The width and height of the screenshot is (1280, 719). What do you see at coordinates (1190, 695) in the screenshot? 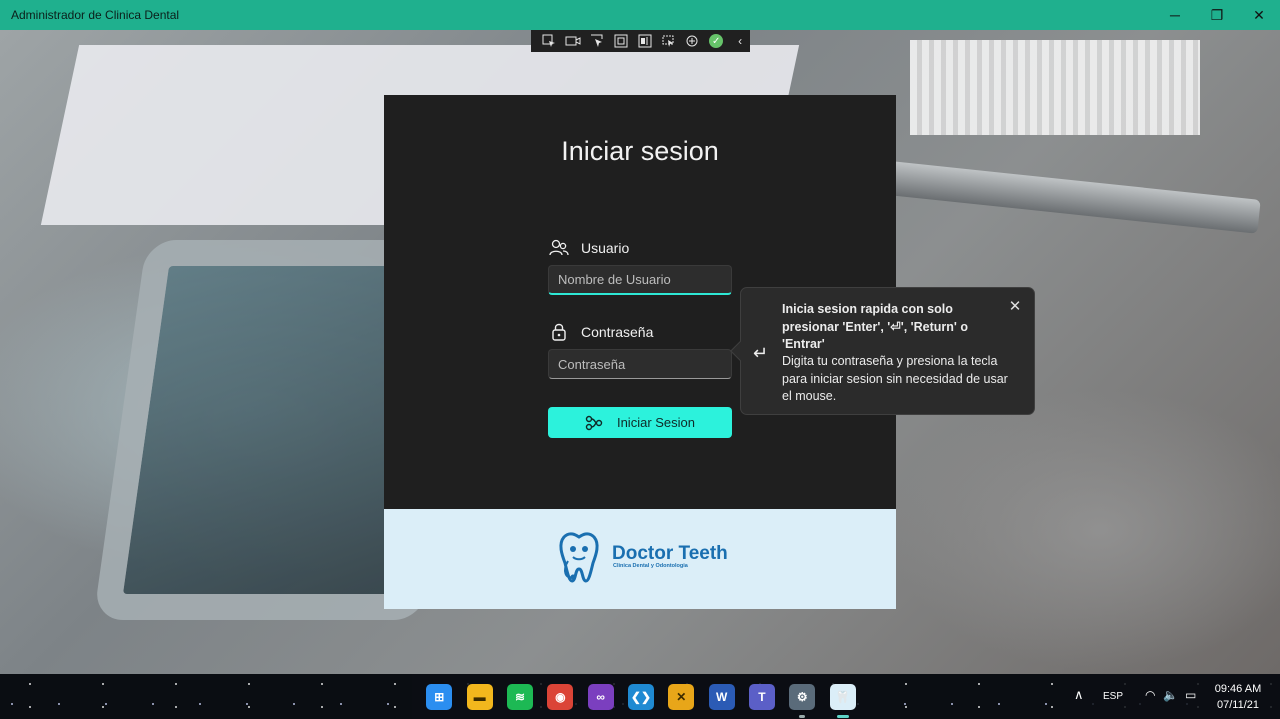
I see `battery-icon: ▭` at bounding box center [1190, 695].